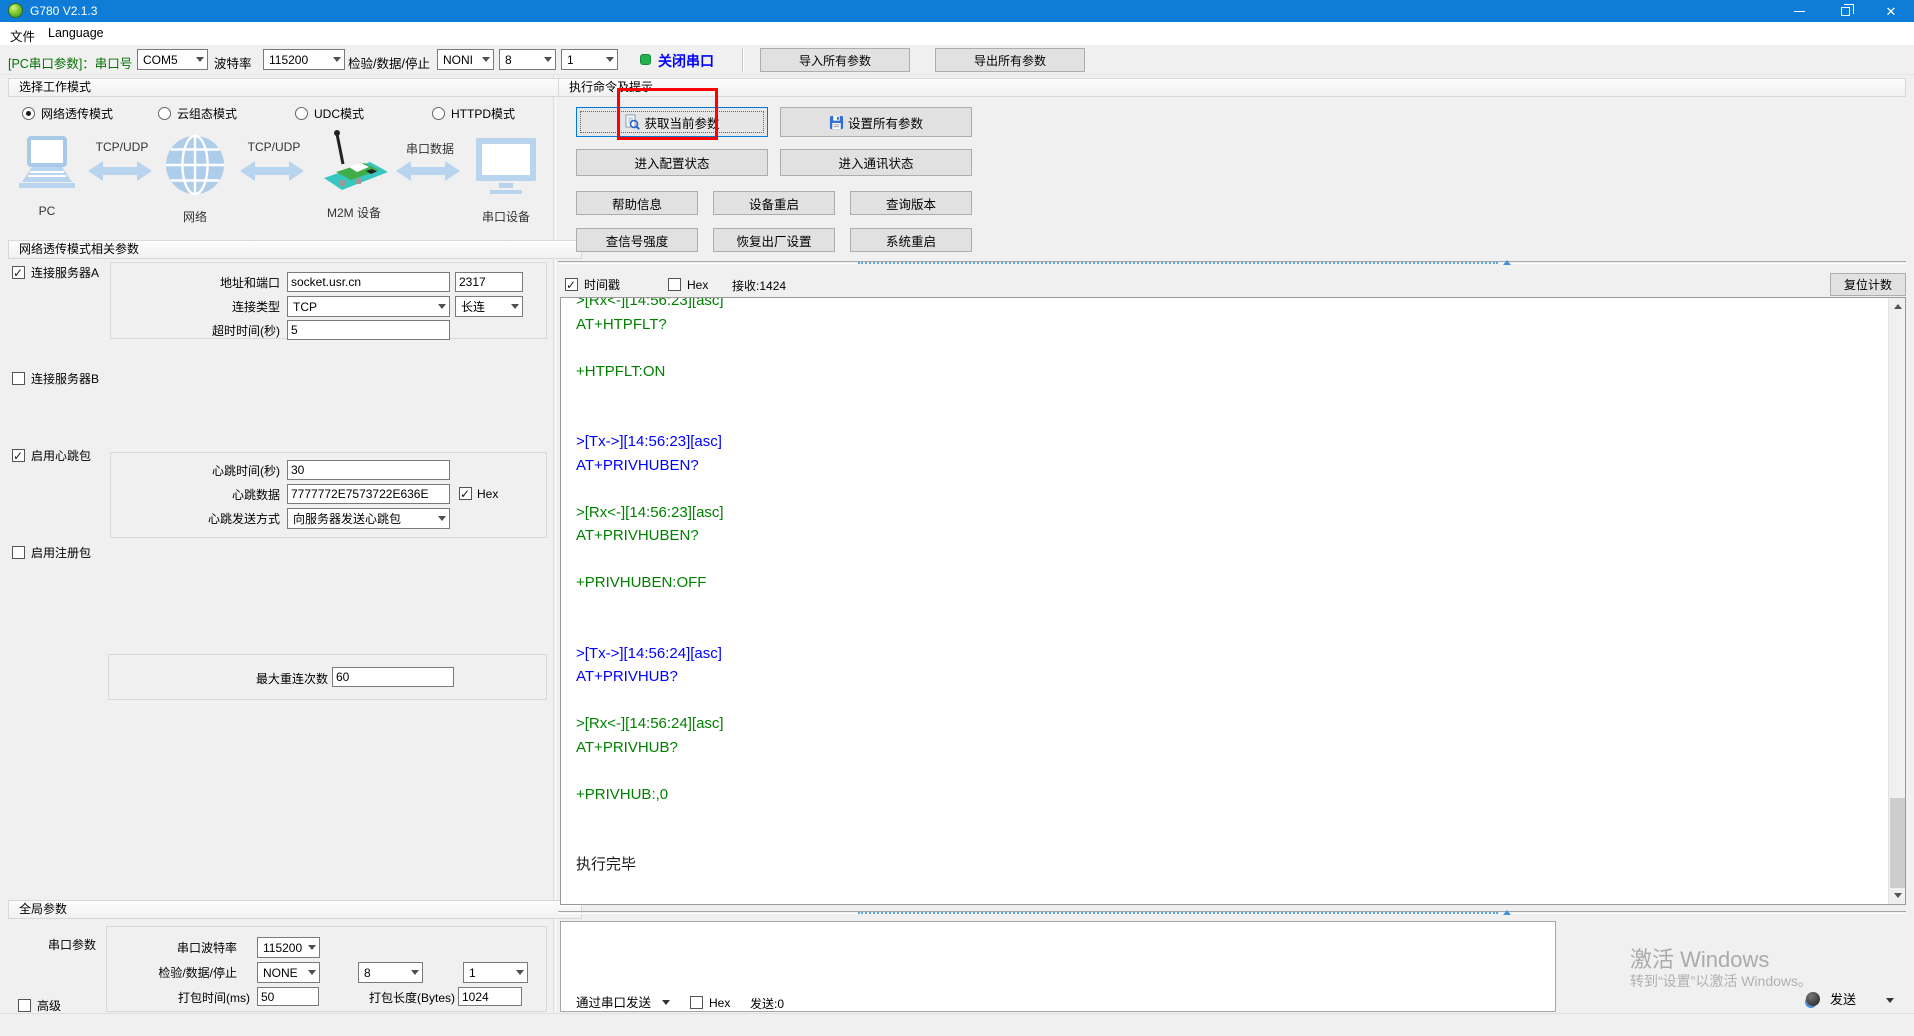 Image resolution: width=1914 pixels, height=1036 pixels. What do you see at coordinates (505, 217) in the screenshot?
I see `diagram-serial-label: 串口设备` at bounding box center [505, 217].